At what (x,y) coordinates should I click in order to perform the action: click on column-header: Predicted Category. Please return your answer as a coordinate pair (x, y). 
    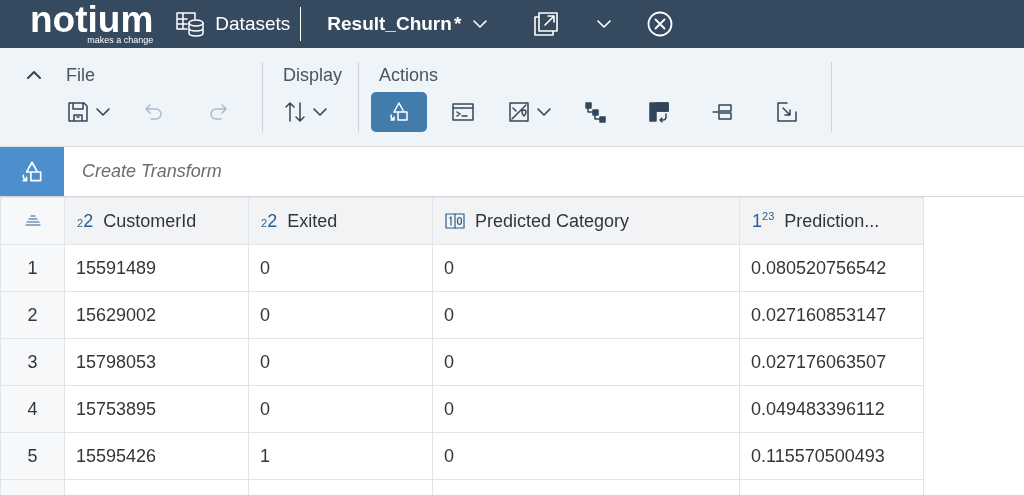
    Looking at the image, I should click on (586, 221).